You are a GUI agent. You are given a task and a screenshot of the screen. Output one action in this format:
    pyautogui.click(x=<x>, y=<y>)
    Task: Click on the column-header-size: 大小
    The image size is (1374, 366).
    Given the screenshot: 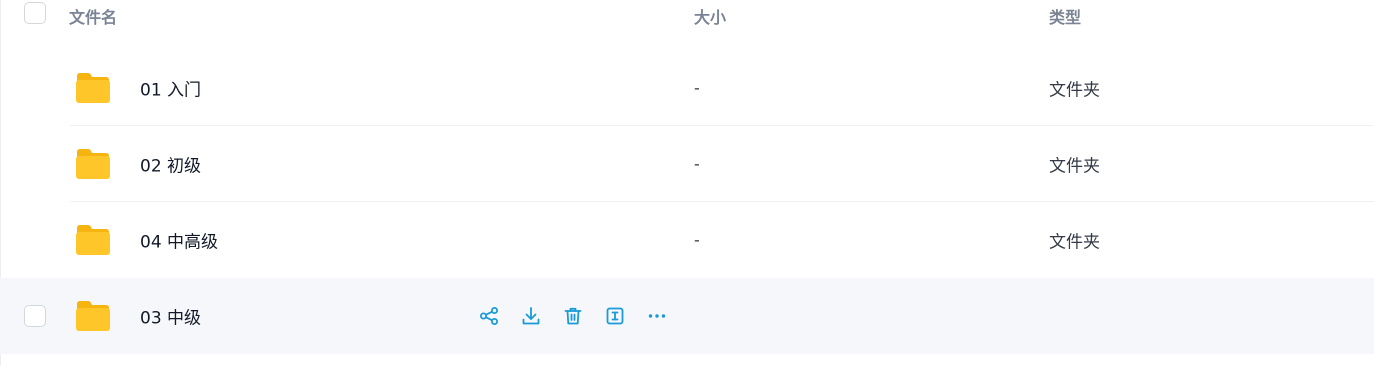 What is the action you would take?
    pyautogui.click(x=710, y=16)
    